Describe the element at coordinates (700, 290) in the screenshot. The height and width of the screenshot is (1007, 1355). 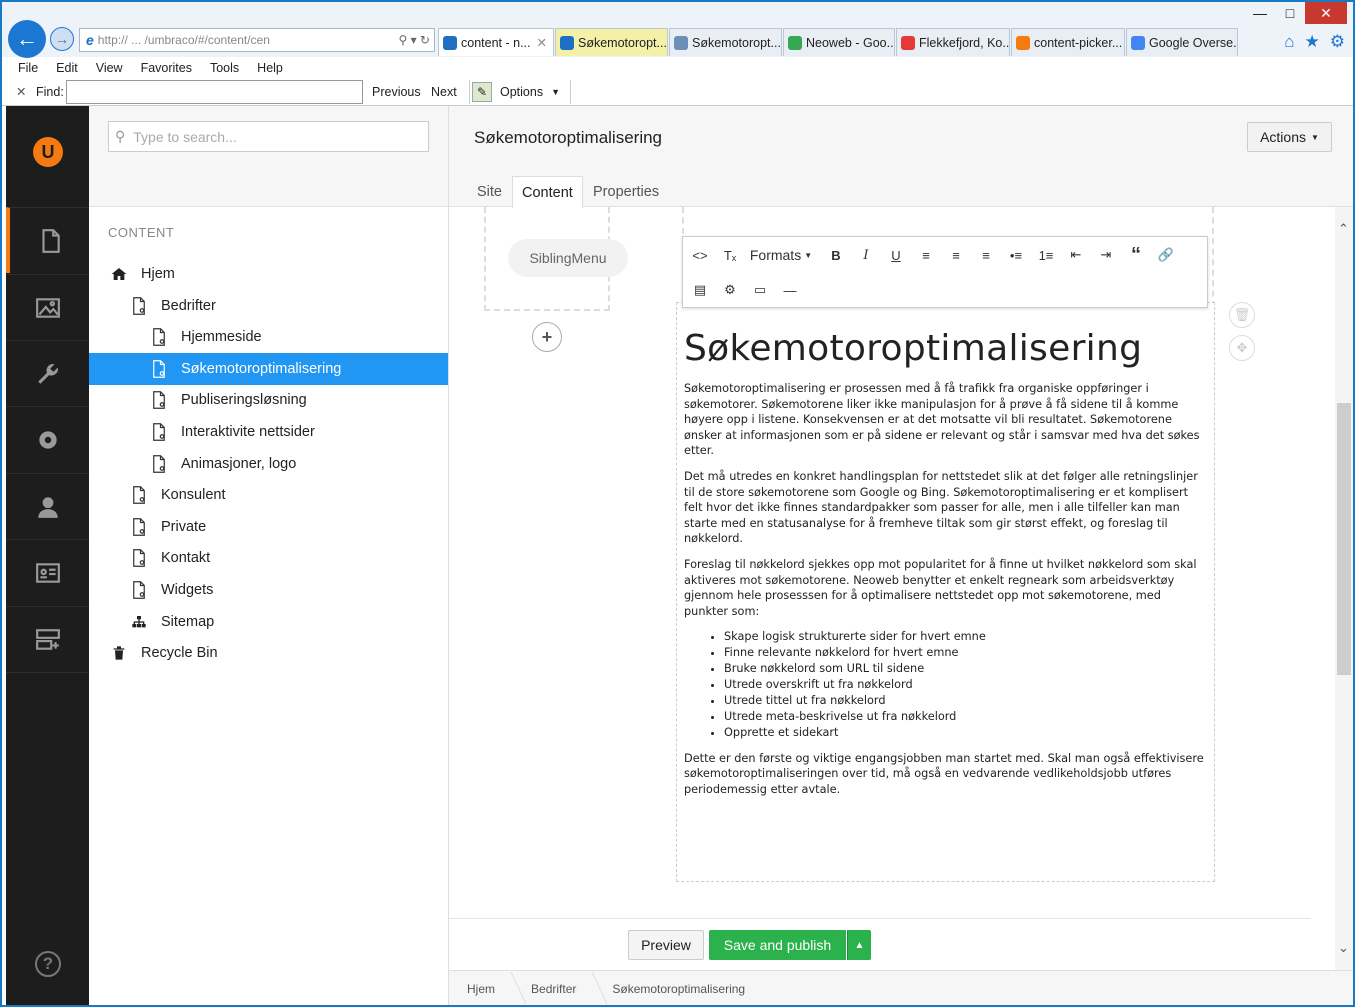
I see `image-icon: ▤` at that location.